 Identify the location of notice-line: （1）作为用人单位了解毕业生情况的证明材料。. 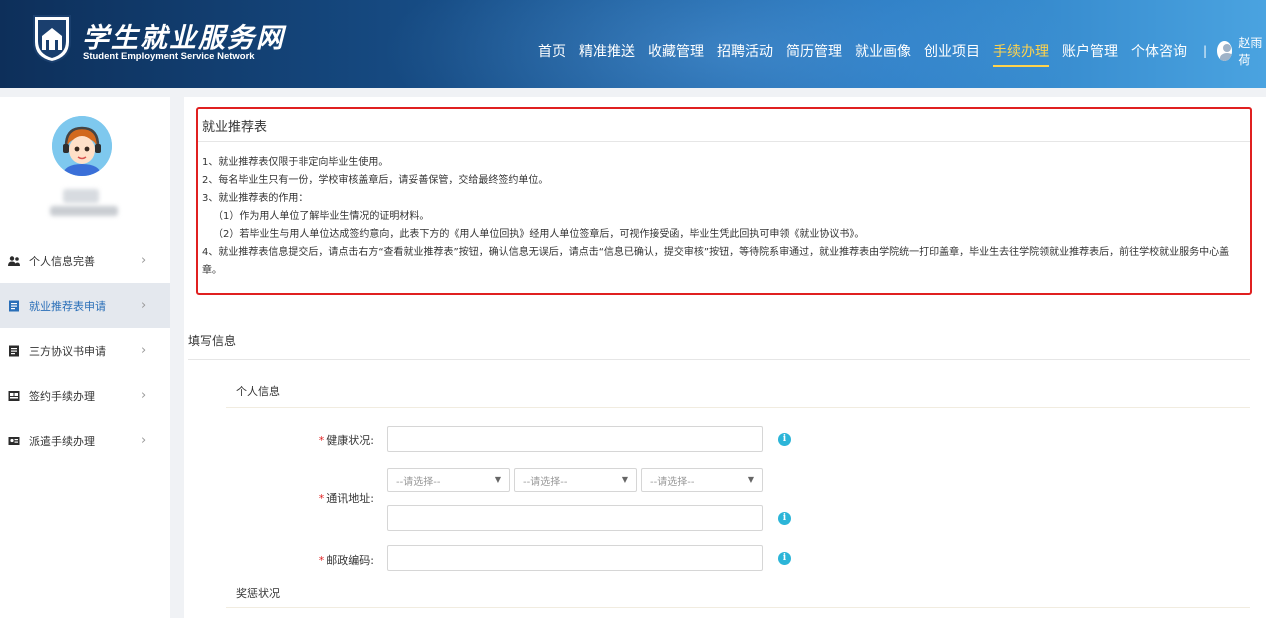
(321, 216).